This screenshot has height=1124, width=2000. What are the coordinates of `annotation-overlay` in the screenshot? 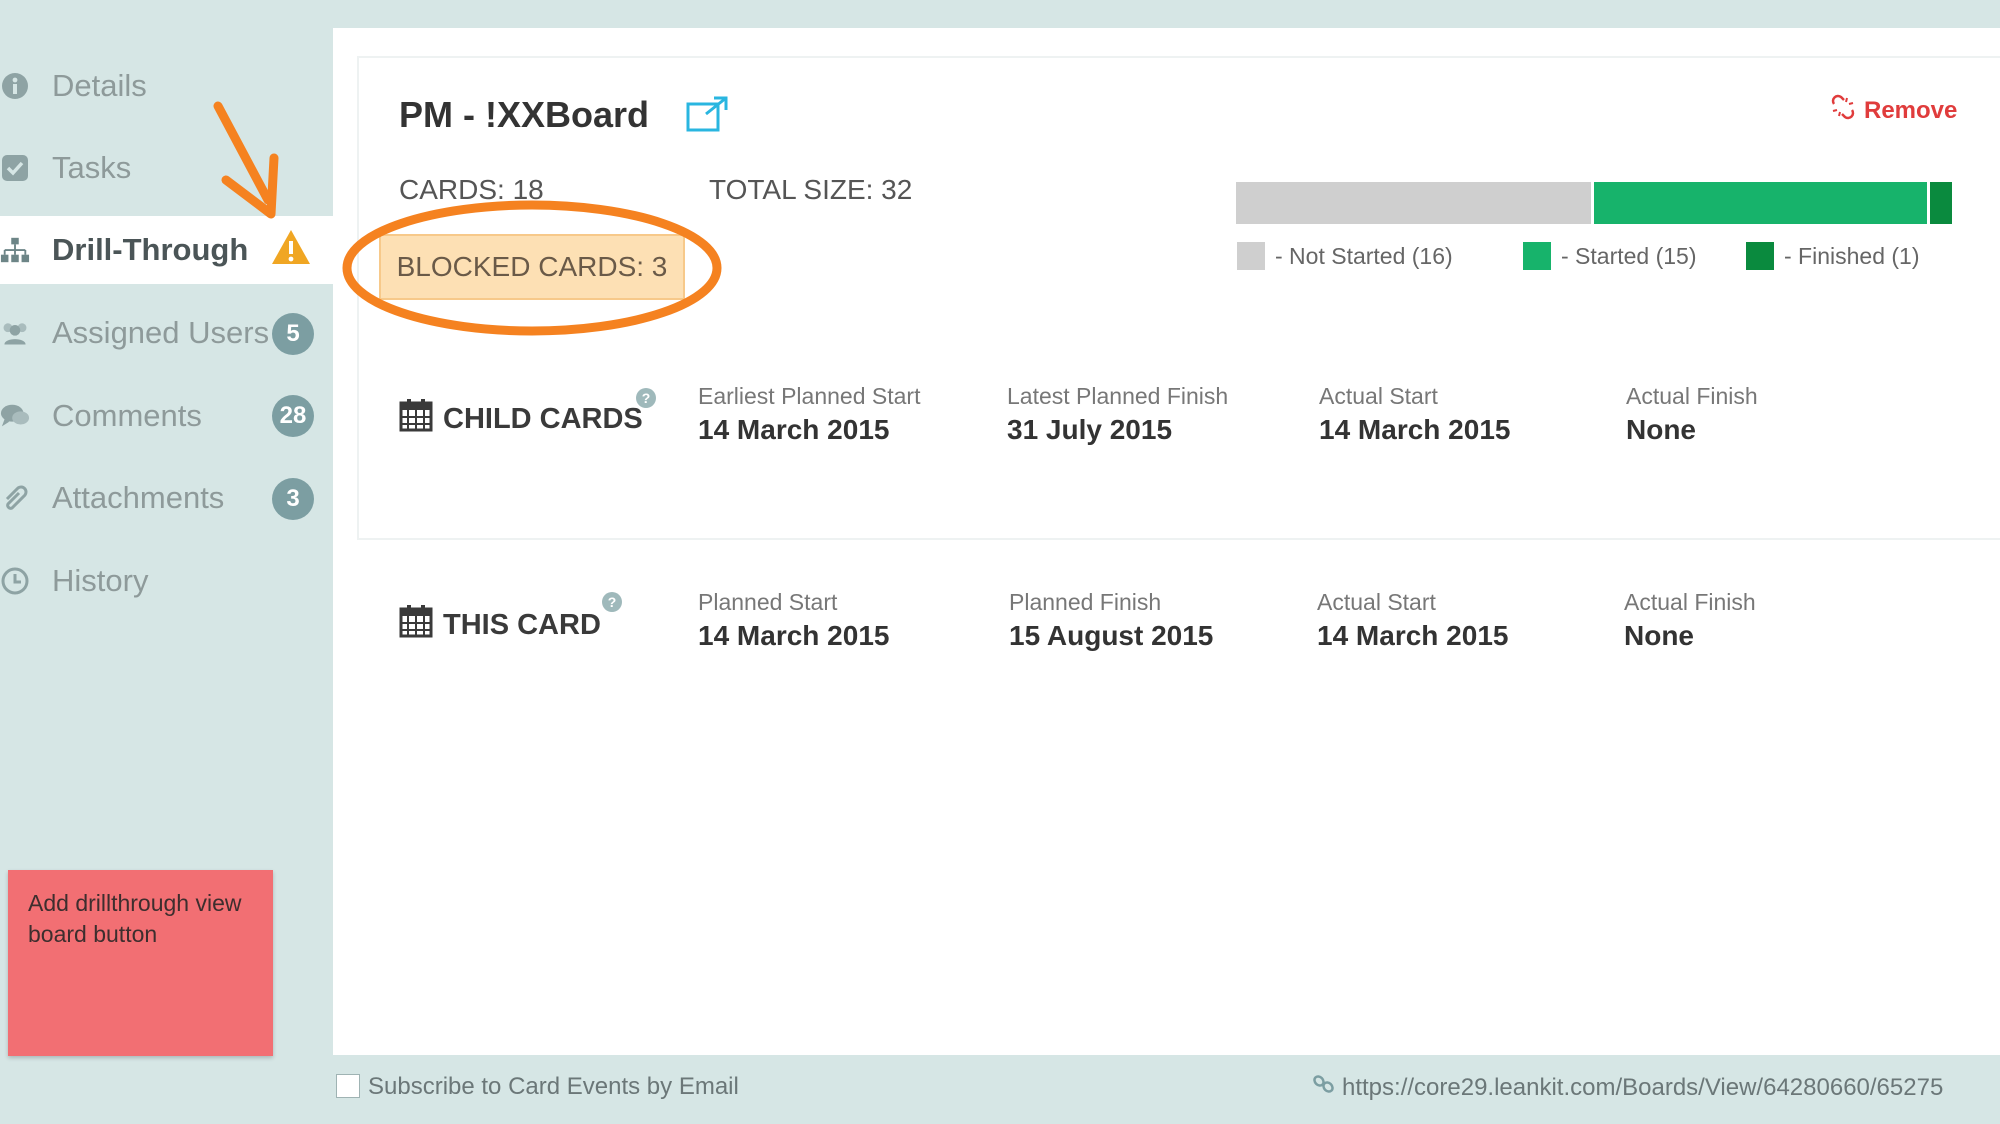 It's located at (467, 218).